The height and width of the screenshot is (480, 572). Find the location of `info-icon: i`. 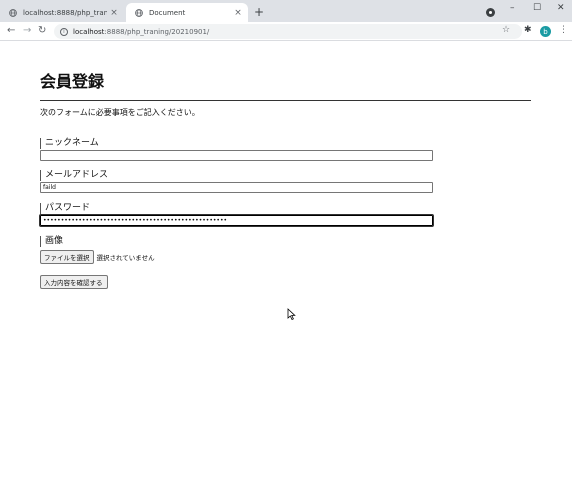

info-icon: i is located at coordinates (64, 31).